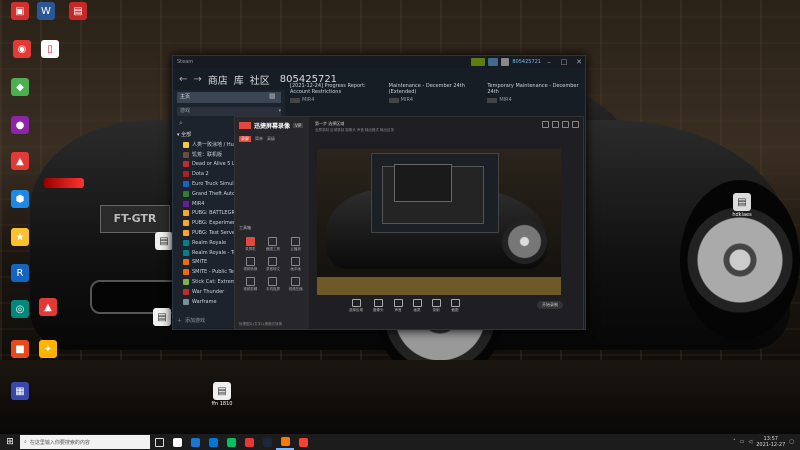 Image resolution: width=800 pixels, height=450 pixels. Describe the element at coordinates (272, 96) in the screenshot. I see `grid-view-icon: ▦` at that location.